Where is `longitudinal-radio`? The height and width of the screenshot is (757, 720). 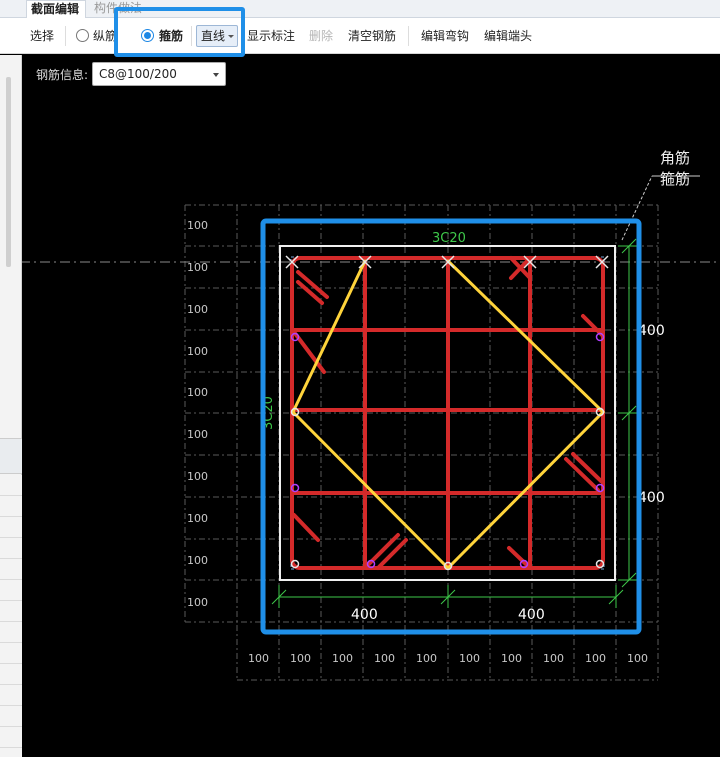 longitudinal-radio is located at coordinates (82, 35).